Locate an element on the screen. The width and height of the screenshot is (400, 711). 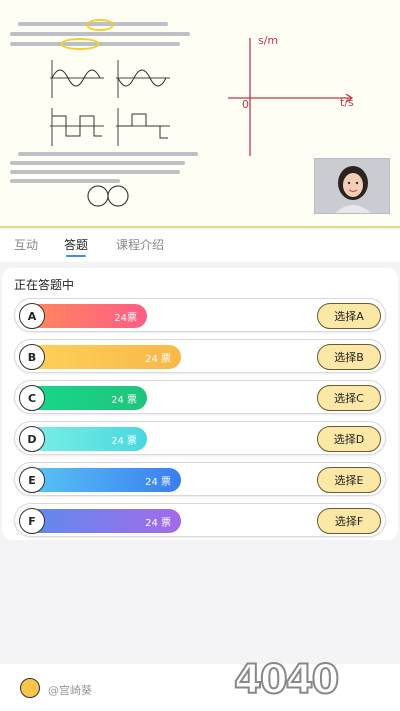
option-letter-b: B is located at coordinates (32, 357).